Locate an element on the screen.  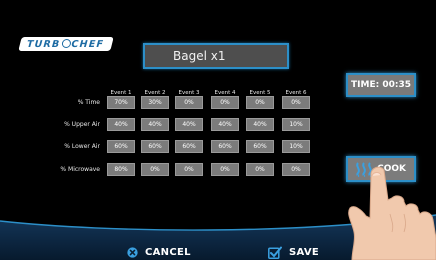
cell-time-event-5: 0% is located at coordinates (260, 102).